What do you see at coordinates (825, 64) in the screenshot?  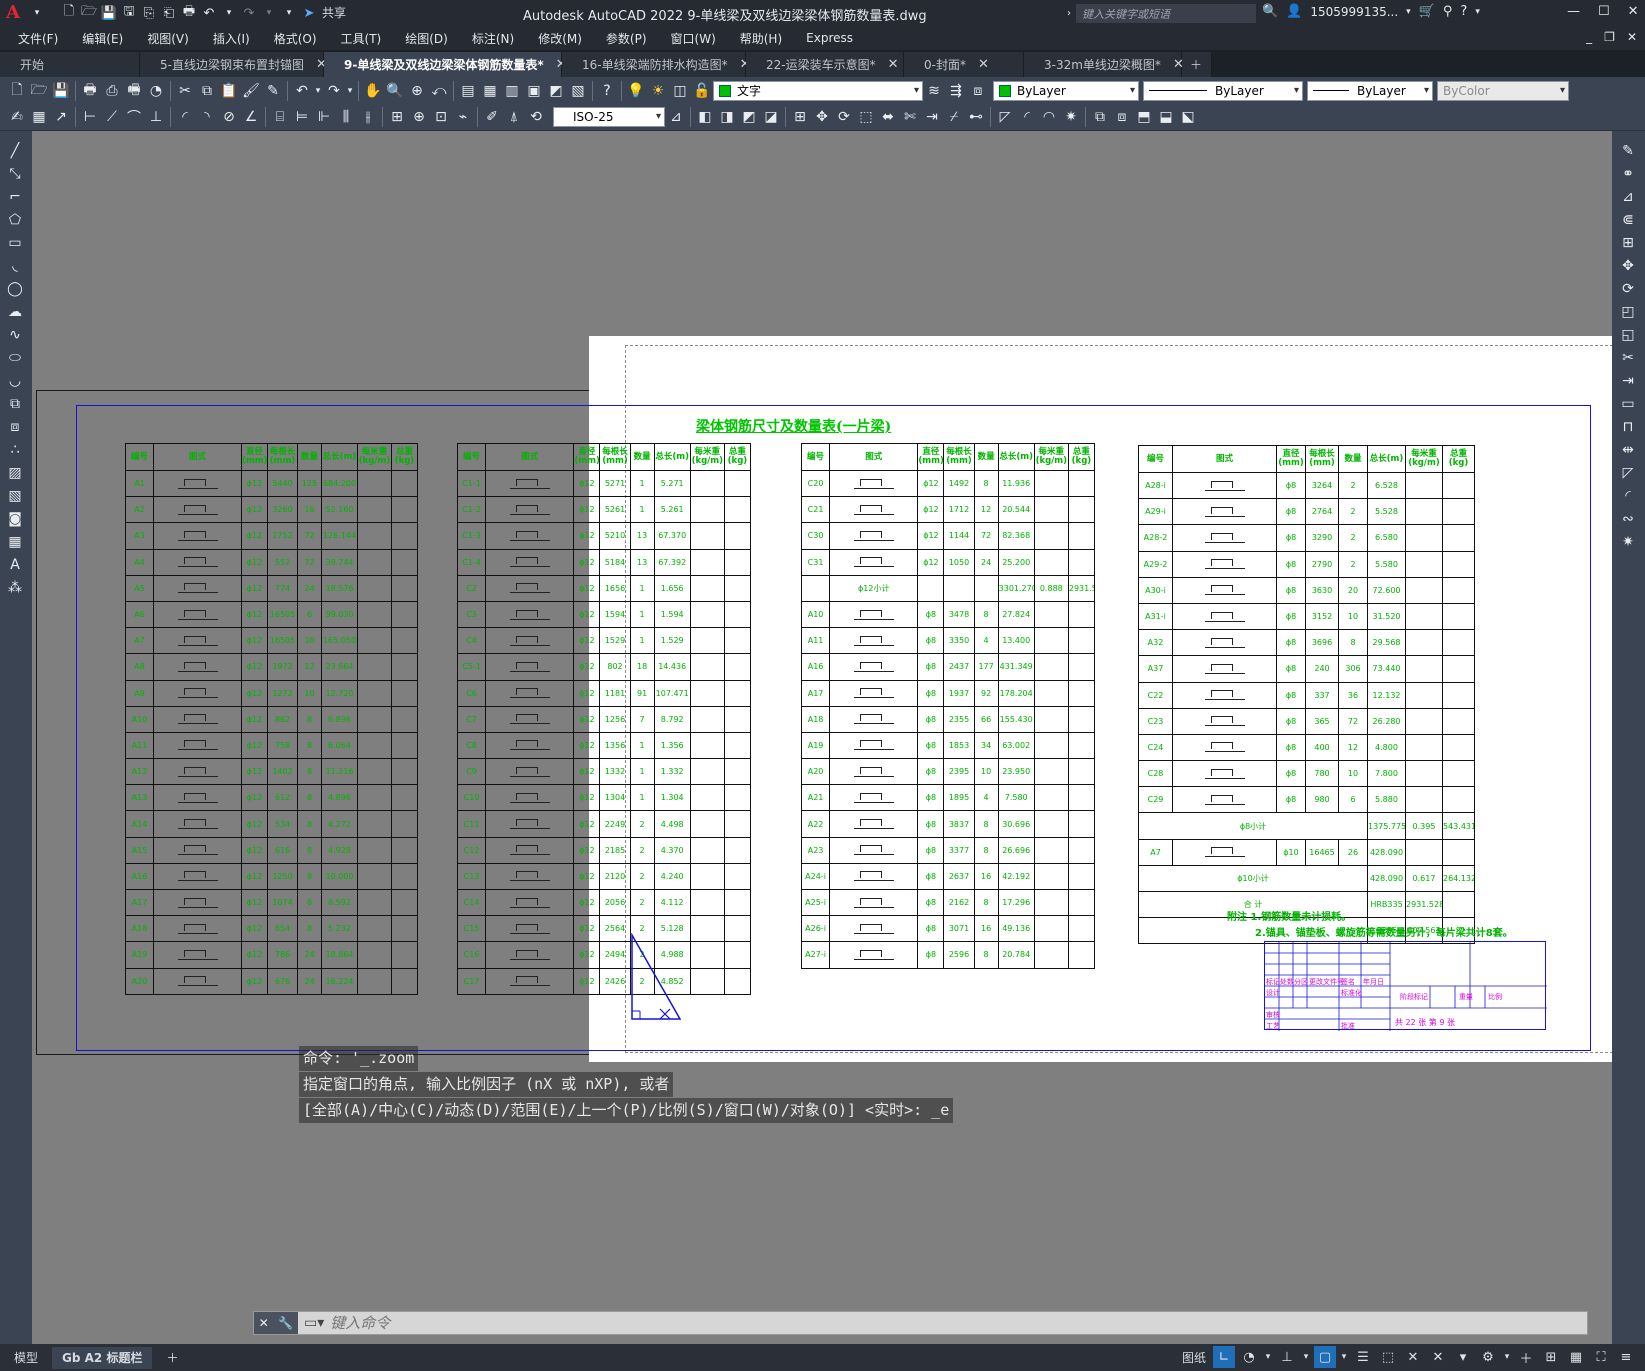 I see `tab-file: 22-运梁装车示意图* ✕` at bounding box center [825, 64].